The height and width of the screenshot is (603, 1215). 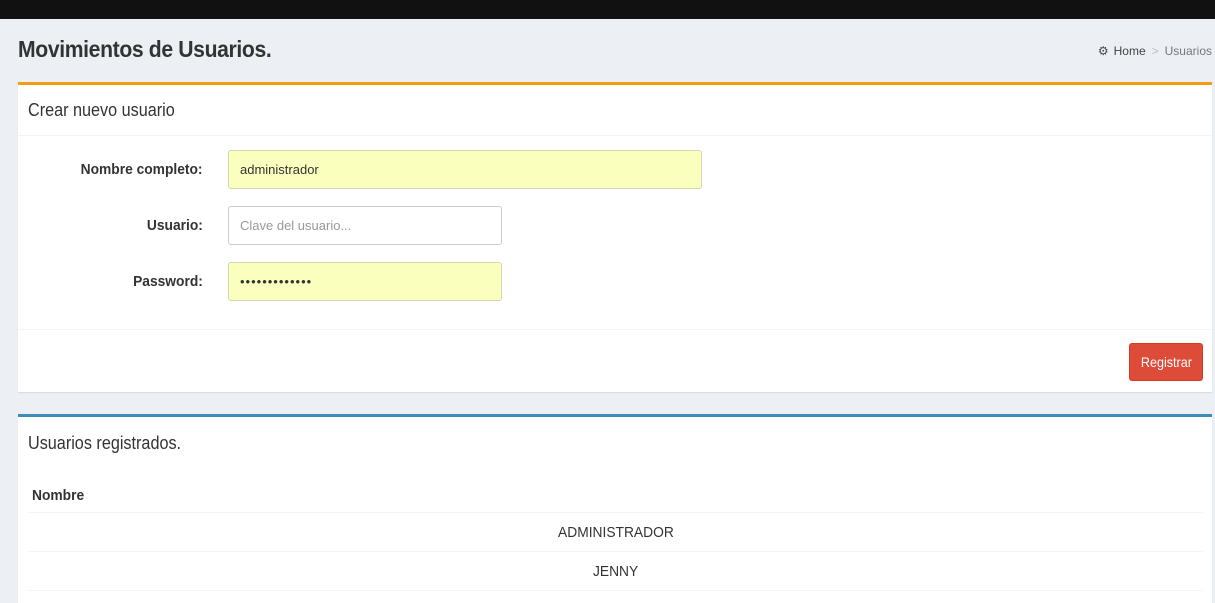 I want to click on password-label: Password:, so click(x=168, y=281).